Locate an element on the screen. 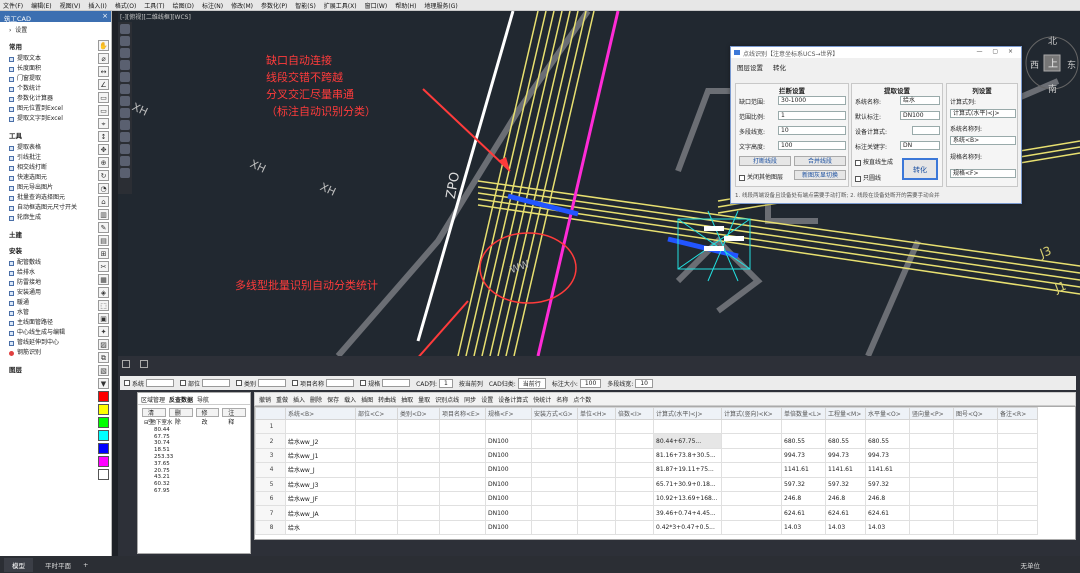 Image resolution: width=1080 pixels, height=573 pixels. menu-item: 扩展工具(X) is located at coordinates (340, 5).